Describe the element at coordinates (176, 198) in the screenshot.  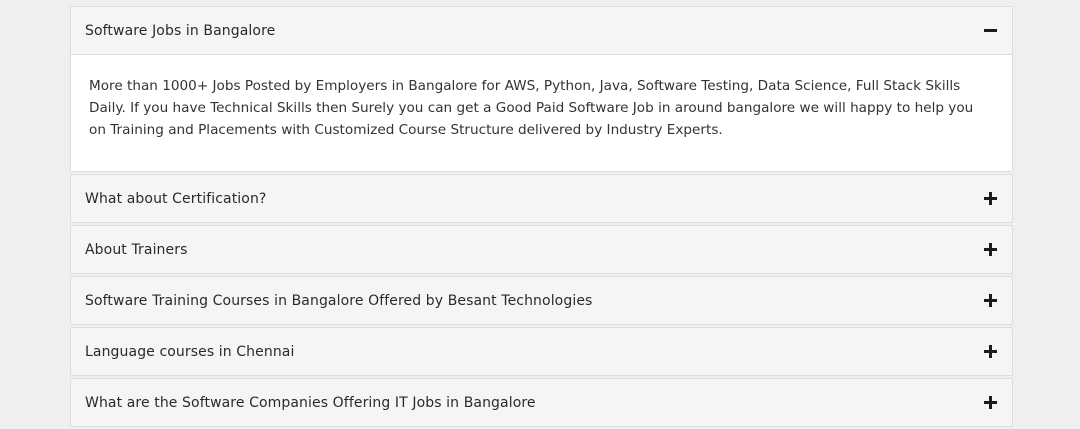
I see `accordion-title: What about Certification?` at that location.